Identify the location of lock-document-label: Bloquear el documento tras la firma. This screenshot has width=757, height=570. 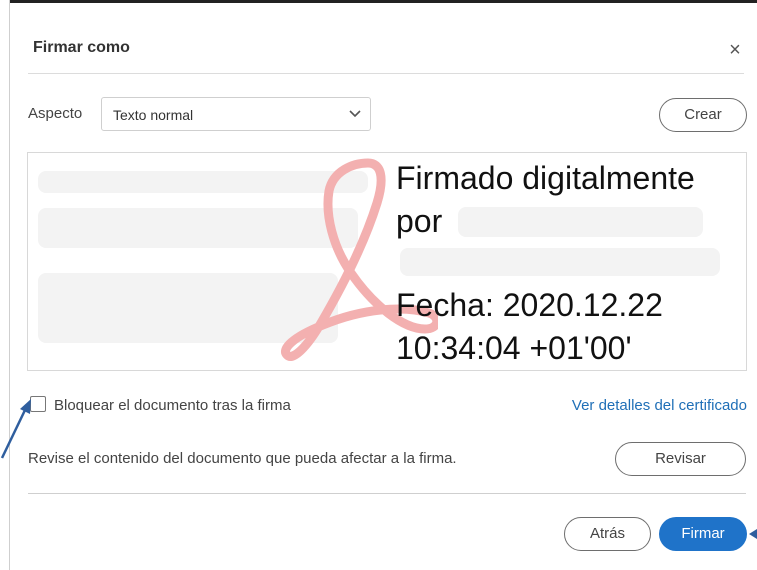
(172, 405).